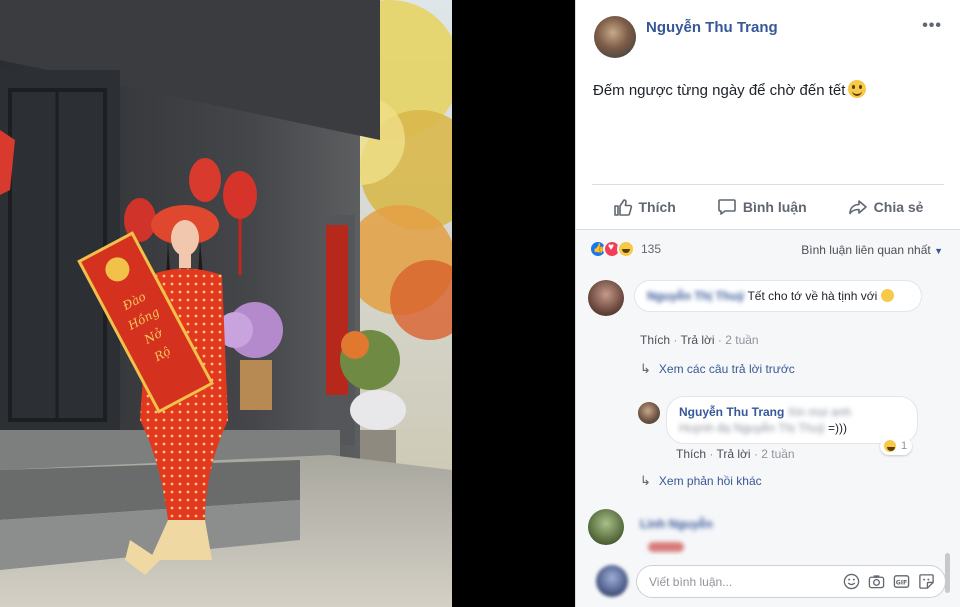 Image resolution: width=960 pixels, height=607 pixels. What do you see at coordinates (666, 547) in the screenshot?
I see `third-comment-emoji` at bounding box center [666, 547].